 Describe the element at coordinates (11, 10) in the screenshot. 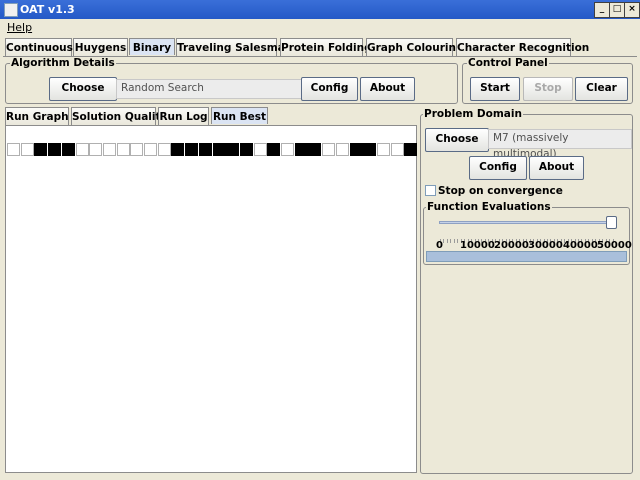

I see `app-icon` at that location.